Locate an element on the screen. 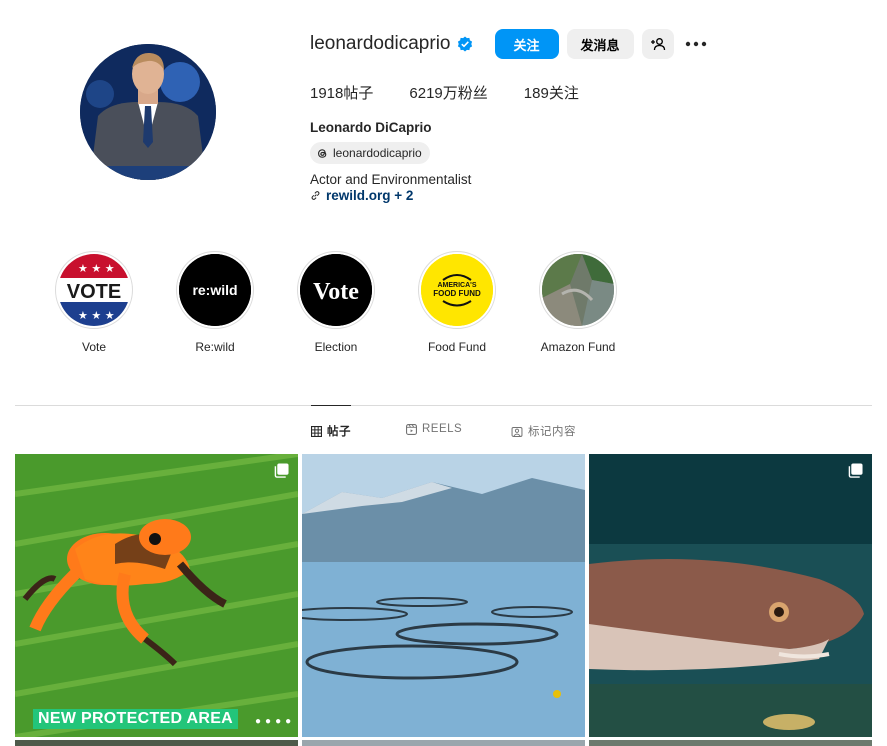 The width and height of the screenshot is (887, 746). svg-text: Vote is located at coordinates (336, 292).